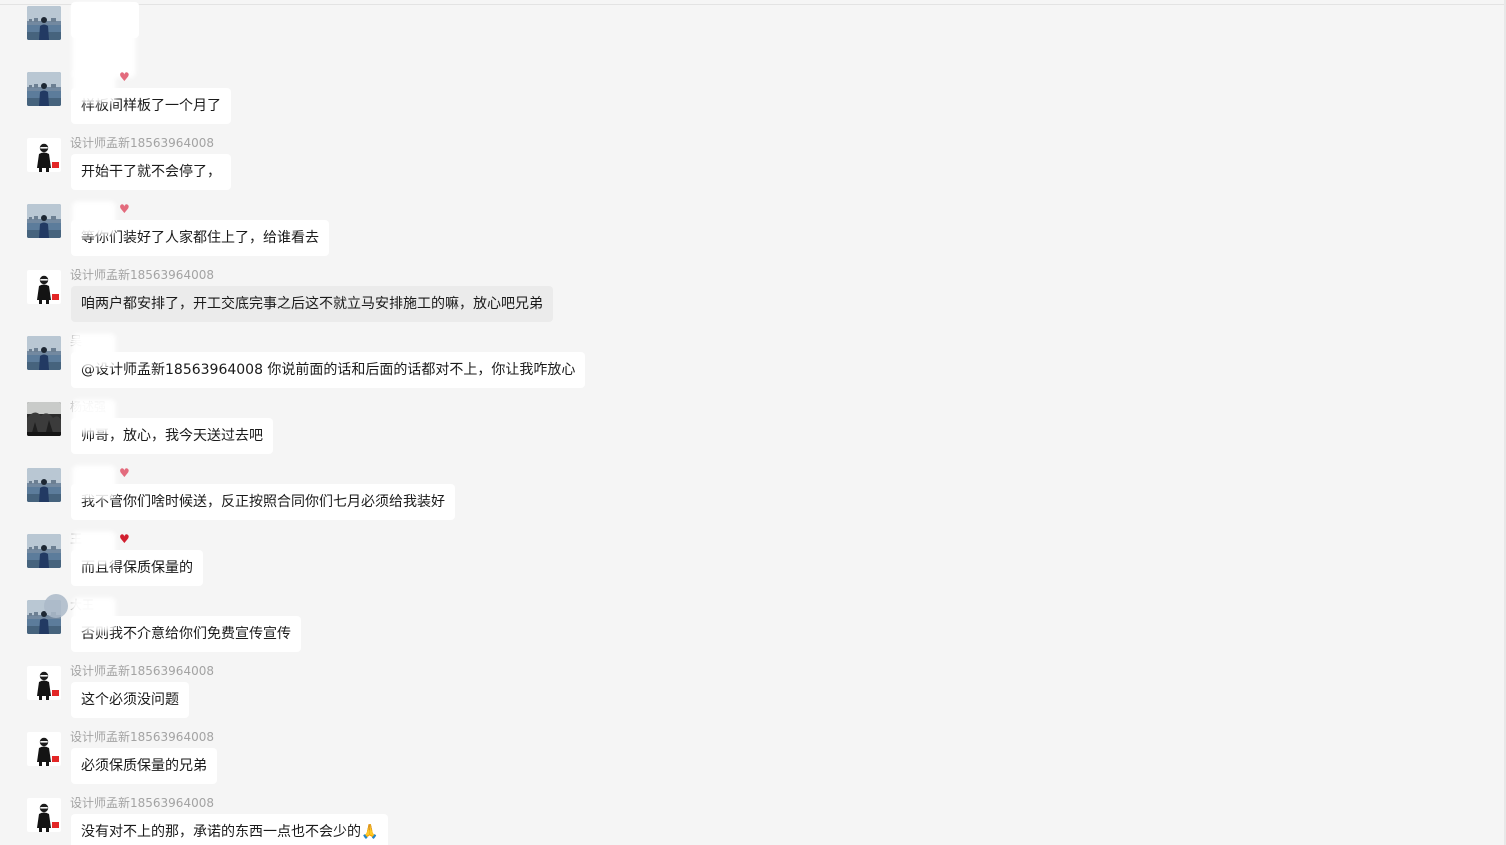 This screenshot has width=1506, height=845. I want to click on top-divider, so click(753, 4).